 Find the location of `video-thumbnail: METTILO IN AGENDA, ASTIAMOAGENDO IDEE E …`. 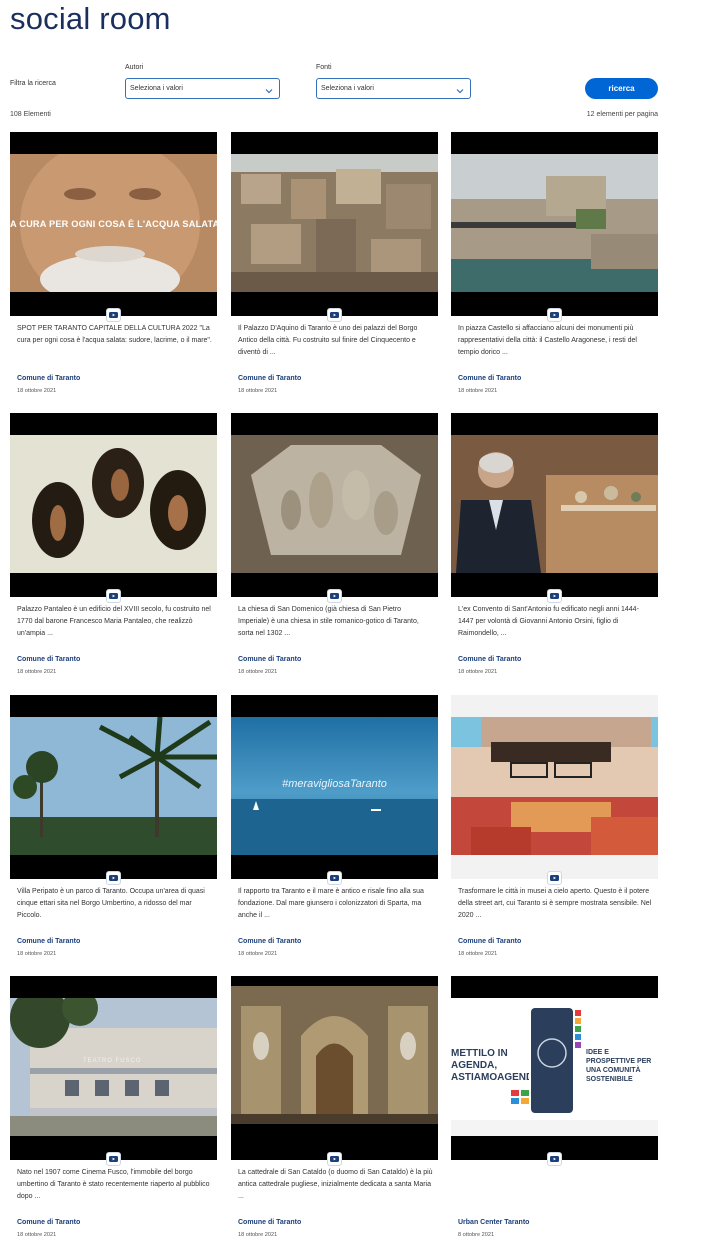

video-thumbnail: METTILO IN AGENDA, ASTIAMOAGENDO IDEE E … is located at coordinates (554, 1068).